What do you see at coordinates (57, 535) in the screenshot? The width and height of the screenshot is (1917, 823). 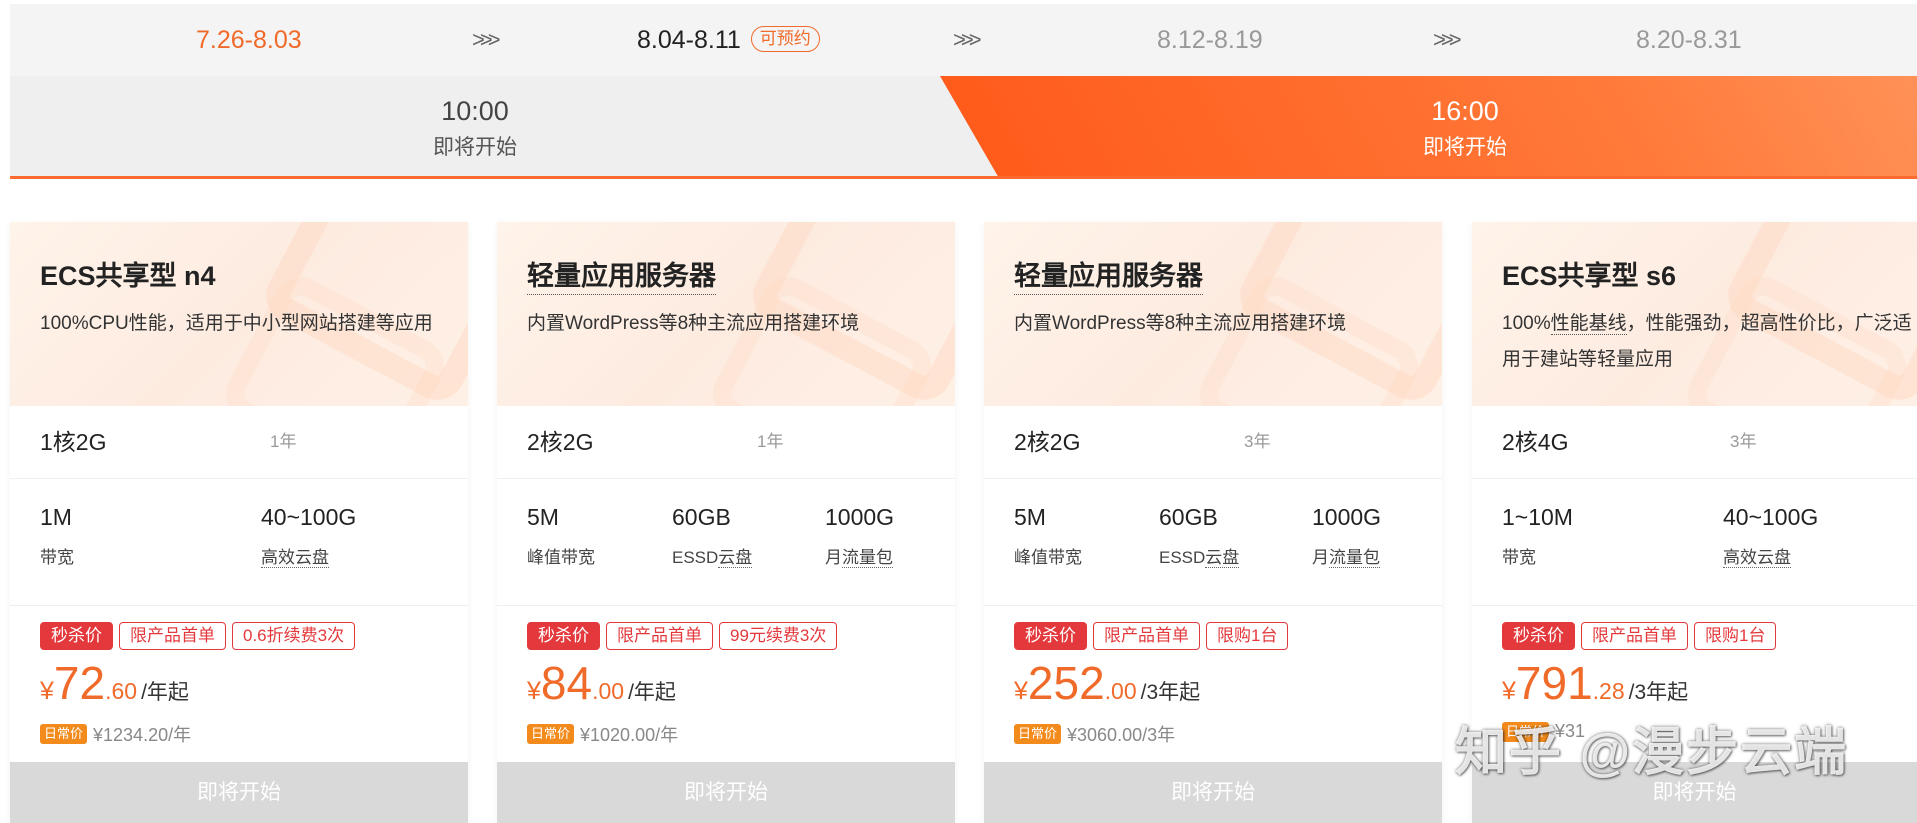 I see `feature-bandwidth: 1M 带宽` at bounding box center [57, 535].